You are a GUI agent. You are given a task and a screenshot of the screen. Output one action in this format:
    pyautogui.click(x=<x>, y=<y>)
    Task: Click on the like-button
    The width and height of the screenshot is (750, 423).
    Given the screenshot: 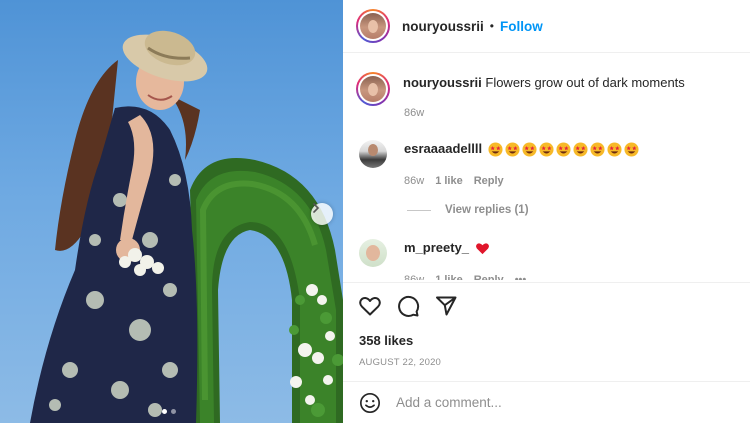 What is the action you would take?
    pyautogui.click(x=370, y=306)
    